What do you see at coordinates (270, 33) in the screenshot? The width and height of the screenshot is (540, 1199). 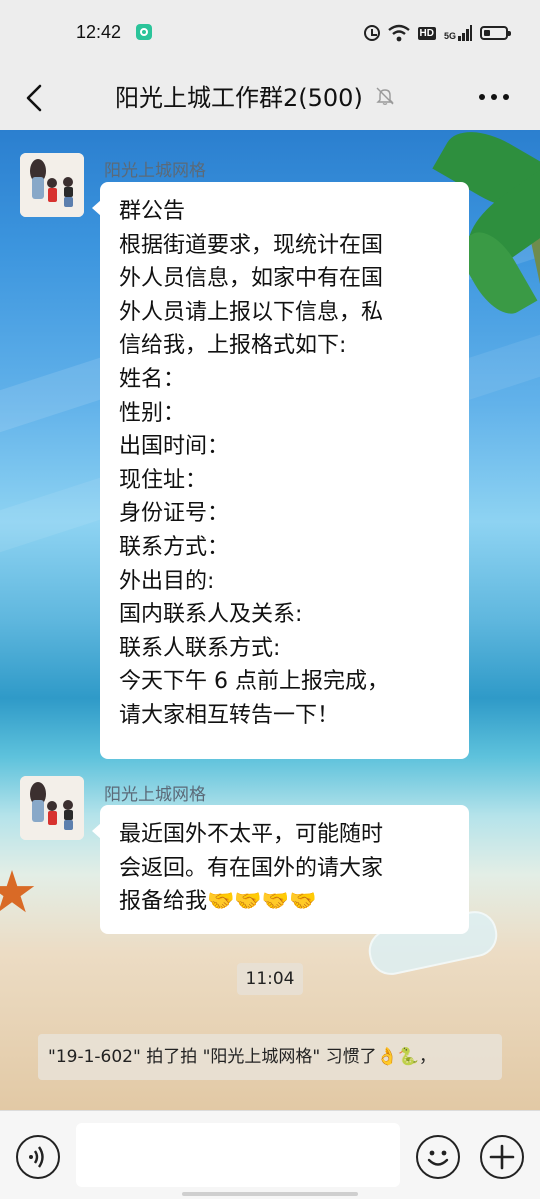 I see `status-bar: 12:42 HD 5G` at bounding box center [270, 33].